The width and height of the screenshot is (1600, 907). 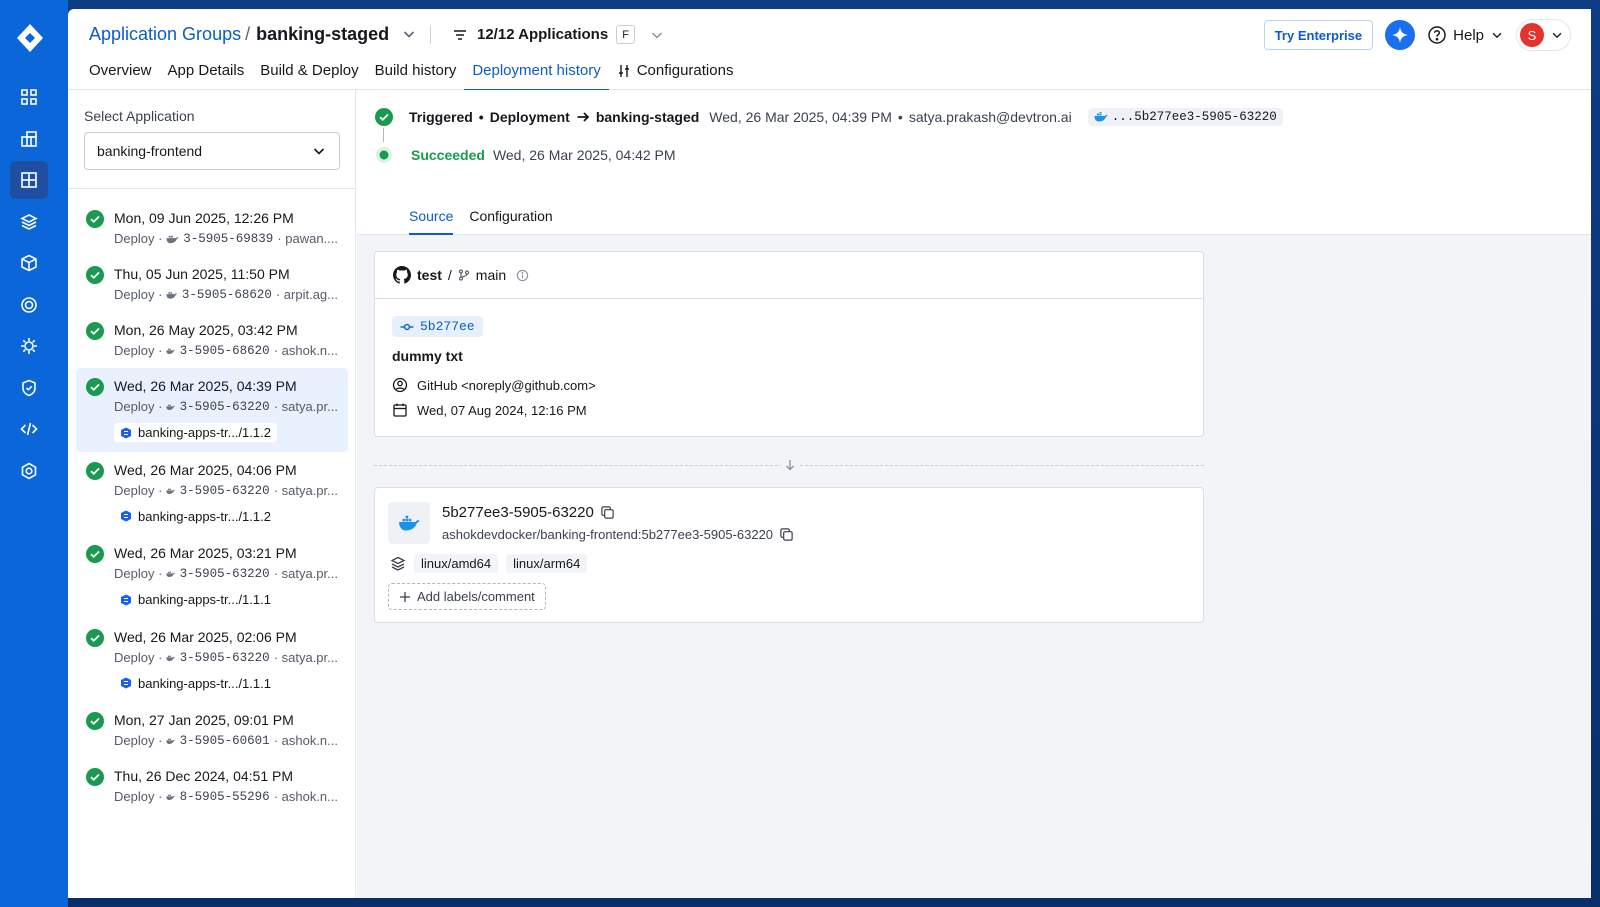 I want to click on deployment-type: Deploy ·, so click(x=138, y=796).